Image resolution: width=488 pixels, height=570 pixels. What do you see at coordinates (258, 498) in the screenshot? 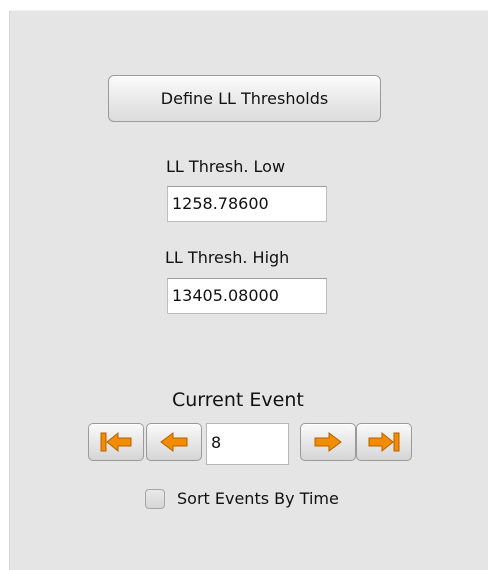
I see `sort-events-label: Sort Events By Time` at bounding box center [258, 498].